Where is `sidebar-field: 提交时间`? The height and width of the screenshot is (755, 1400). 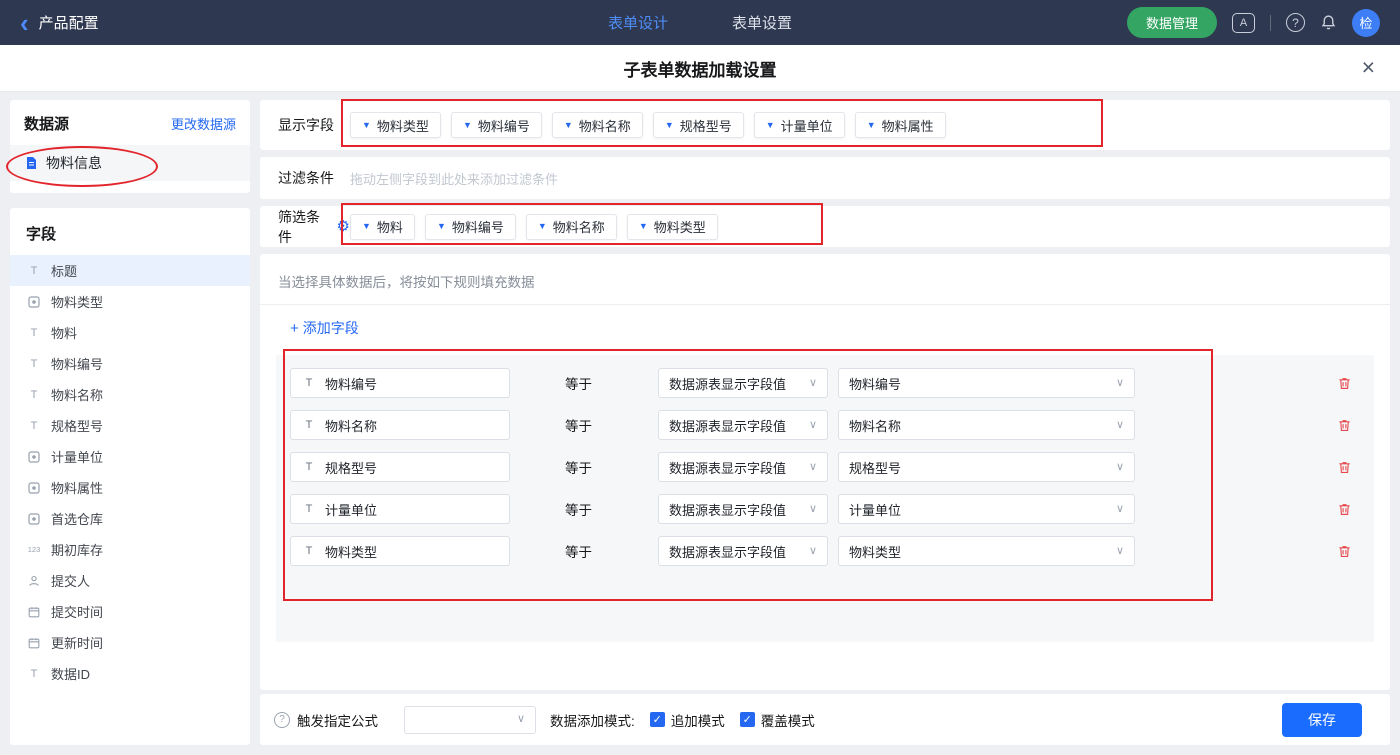 sidebar-field: 提交时间 is located at coordinates (130, 611).